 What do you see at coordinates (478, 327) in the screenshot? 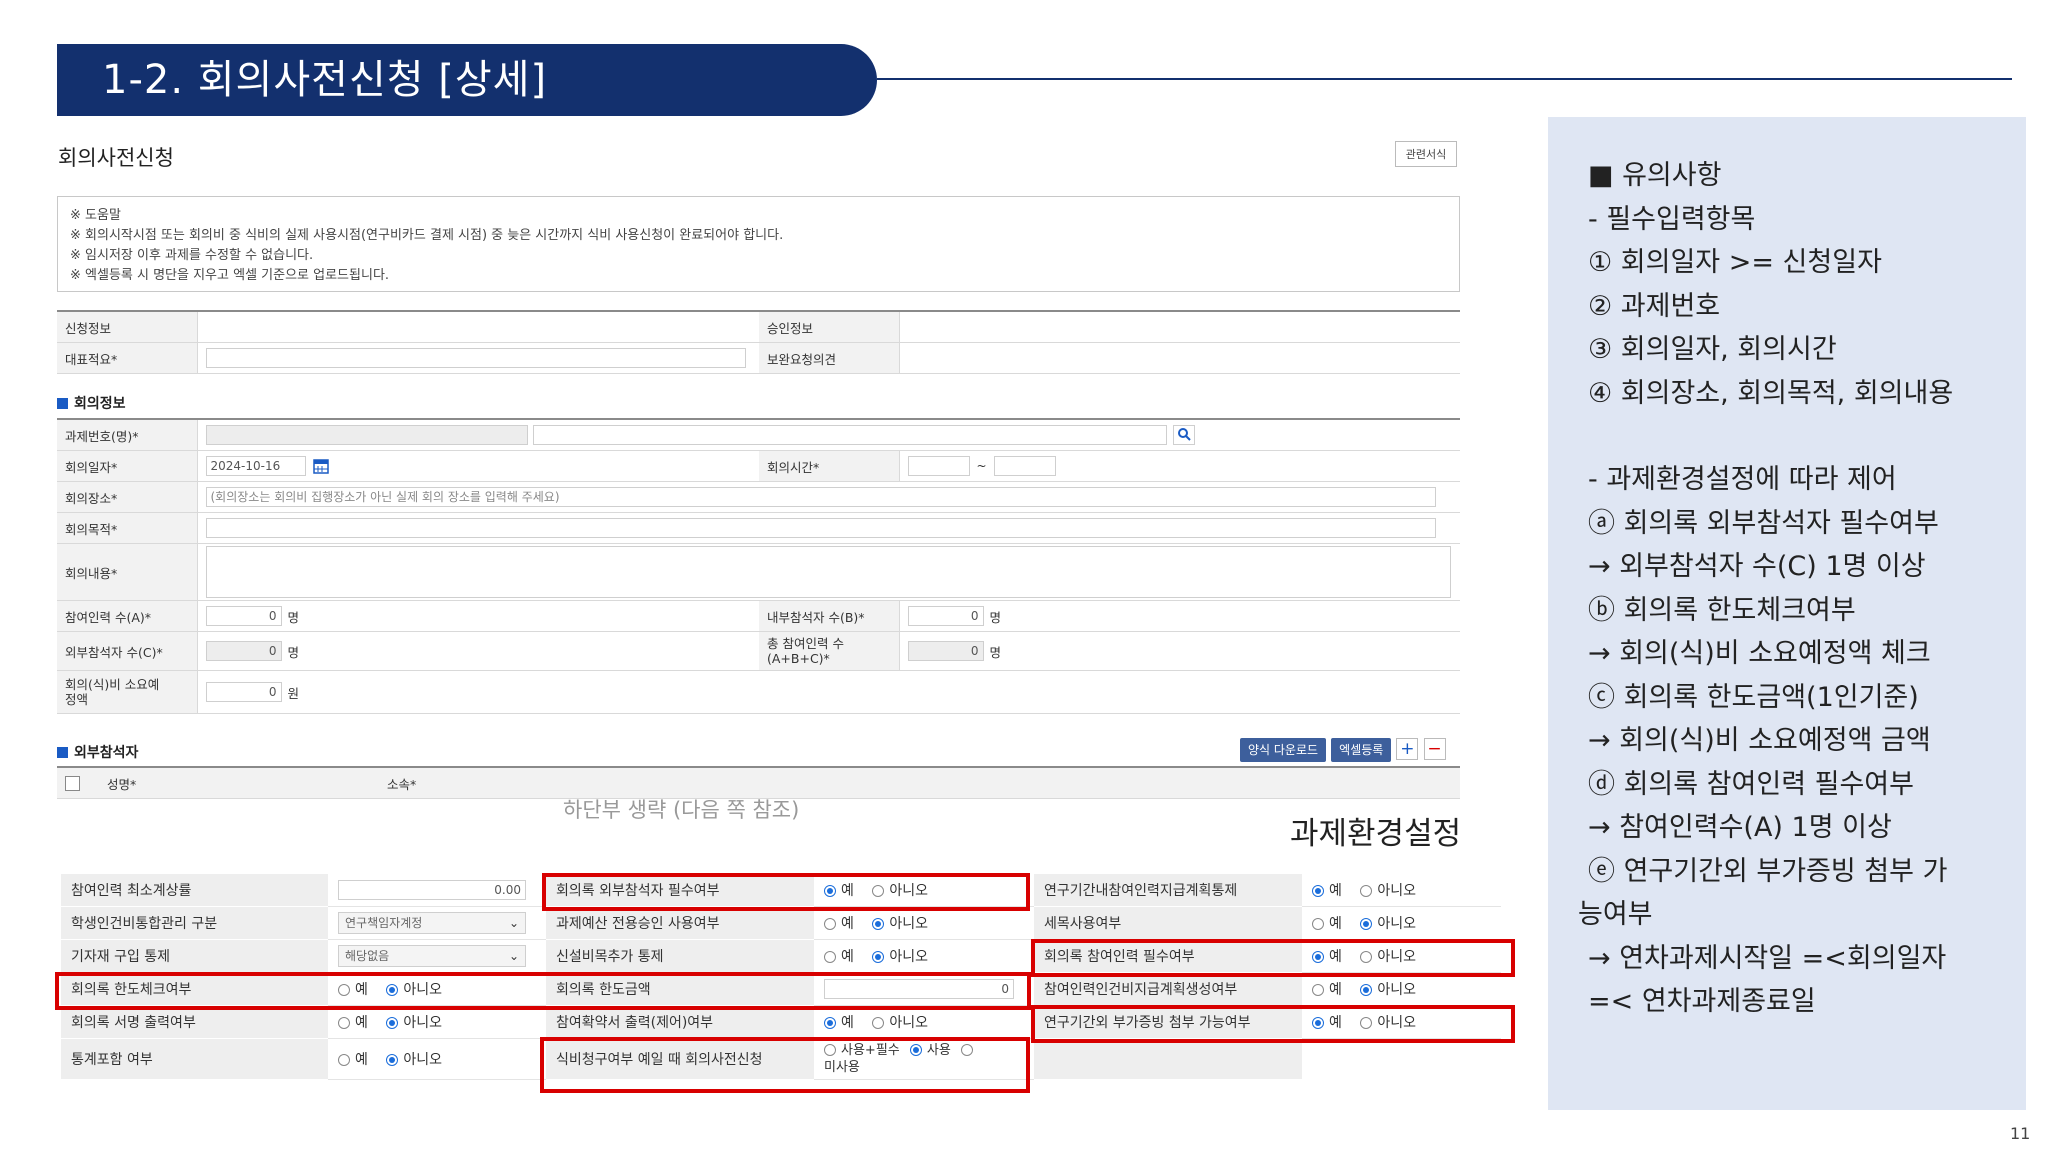
I see `apply-info-value` at bounding box center [478, 327].